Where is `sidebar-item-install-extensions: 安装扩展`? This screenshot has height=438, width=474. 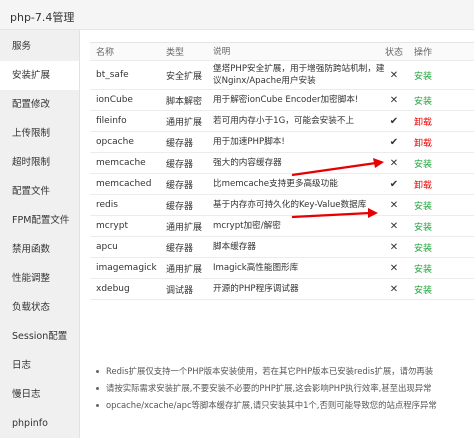 sidebar-item-install-extensions: 安装扩展 is located at coordinates (39, 75).